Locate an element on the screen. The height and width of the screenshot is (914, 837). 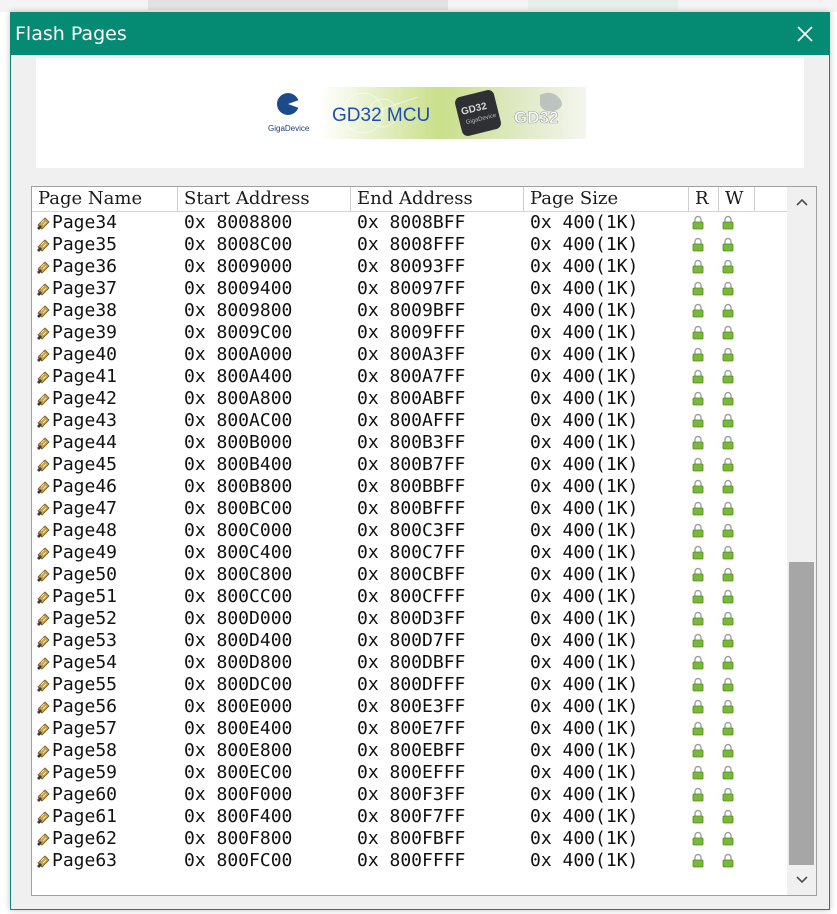
start-address-cell: 0x 800B400 is located at coordinates (238, 464).